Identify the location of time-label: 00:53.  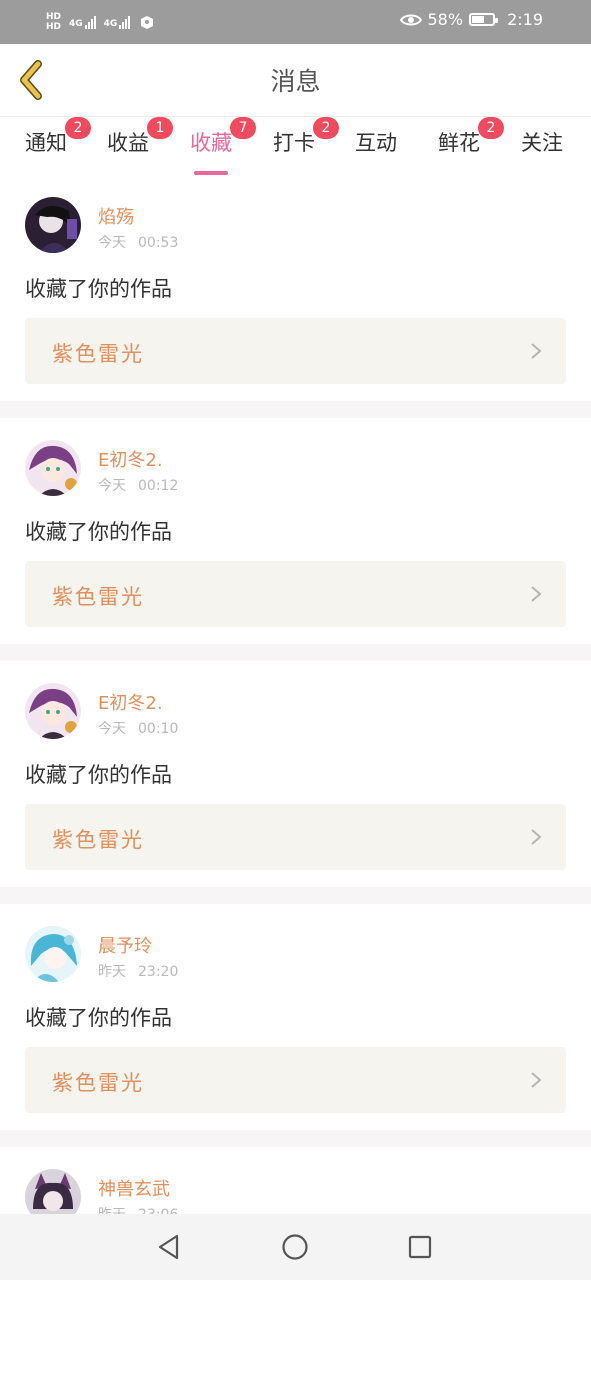
(158, 243).